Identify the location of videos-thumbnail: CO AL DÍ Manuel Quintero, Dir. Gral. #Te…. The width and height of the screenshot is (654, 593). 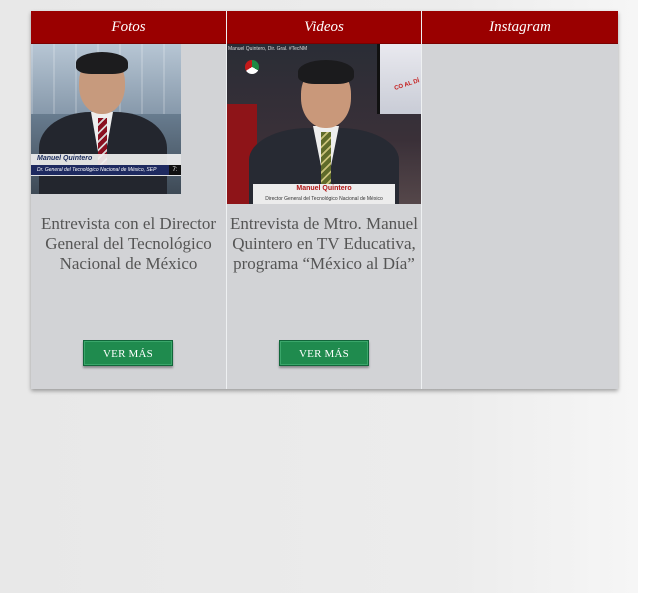
(324, 124).